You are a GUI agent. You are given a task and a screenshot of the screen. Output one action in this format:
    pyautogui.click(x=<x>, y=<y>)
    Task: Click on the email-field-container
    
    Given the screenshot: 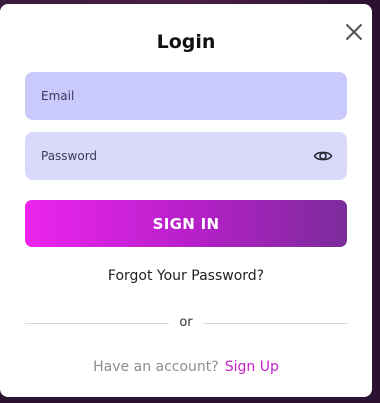 What is the action you would take?
    pyautogui.click(x=186, y=96)
    